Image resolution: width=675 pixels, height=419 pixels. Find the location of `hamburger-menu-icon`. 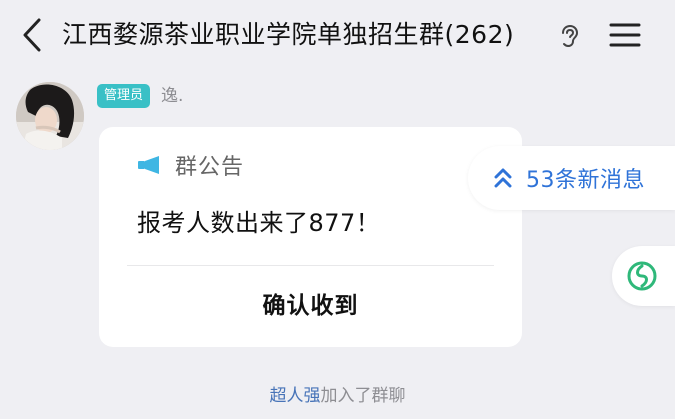

hamburger-menu-icon is located at coordinates (625, 35).